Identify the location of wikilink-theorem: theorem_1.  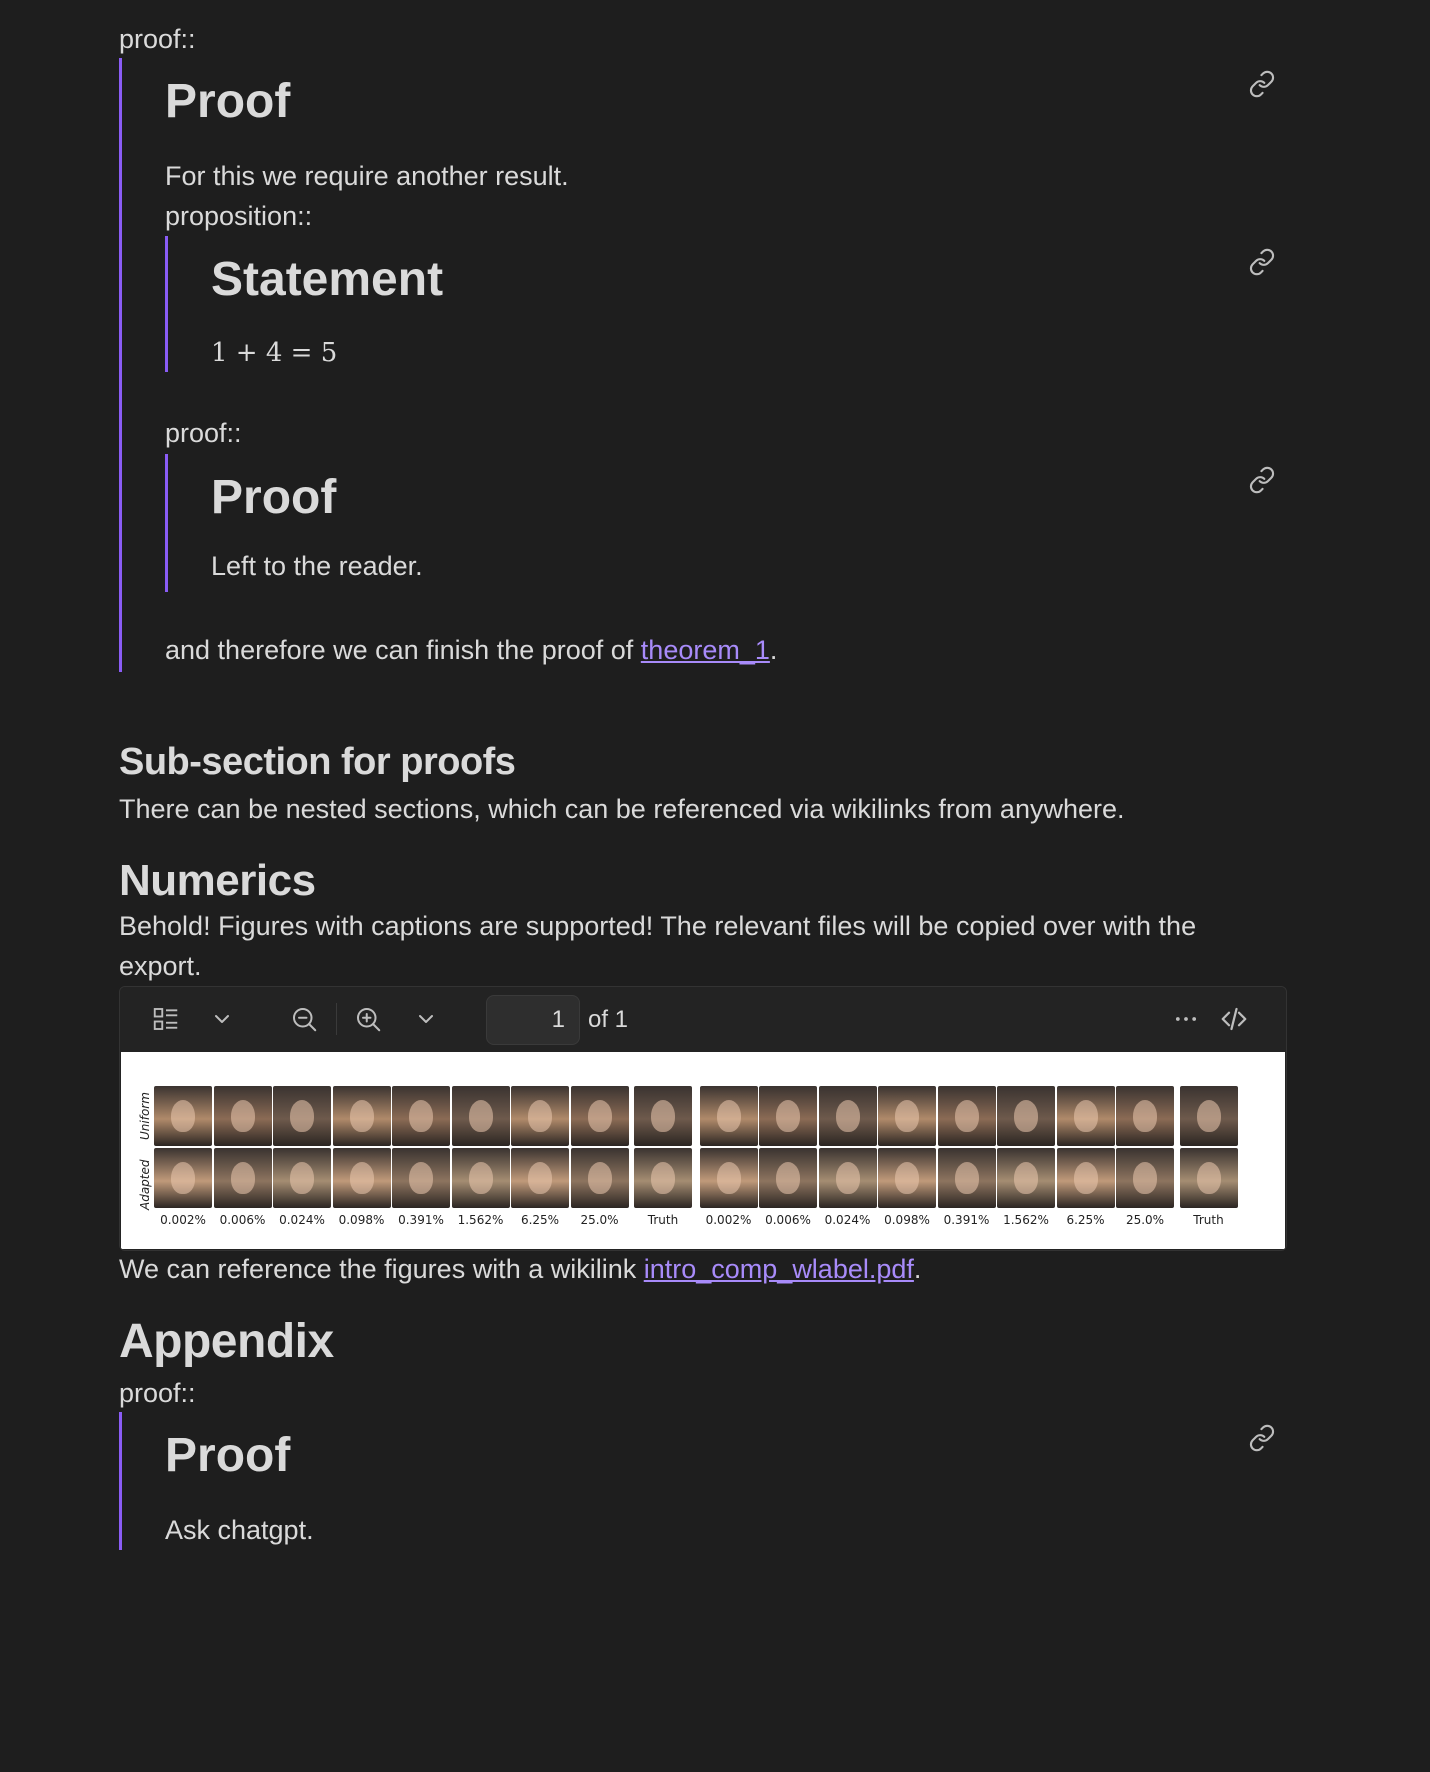
(705, 650).